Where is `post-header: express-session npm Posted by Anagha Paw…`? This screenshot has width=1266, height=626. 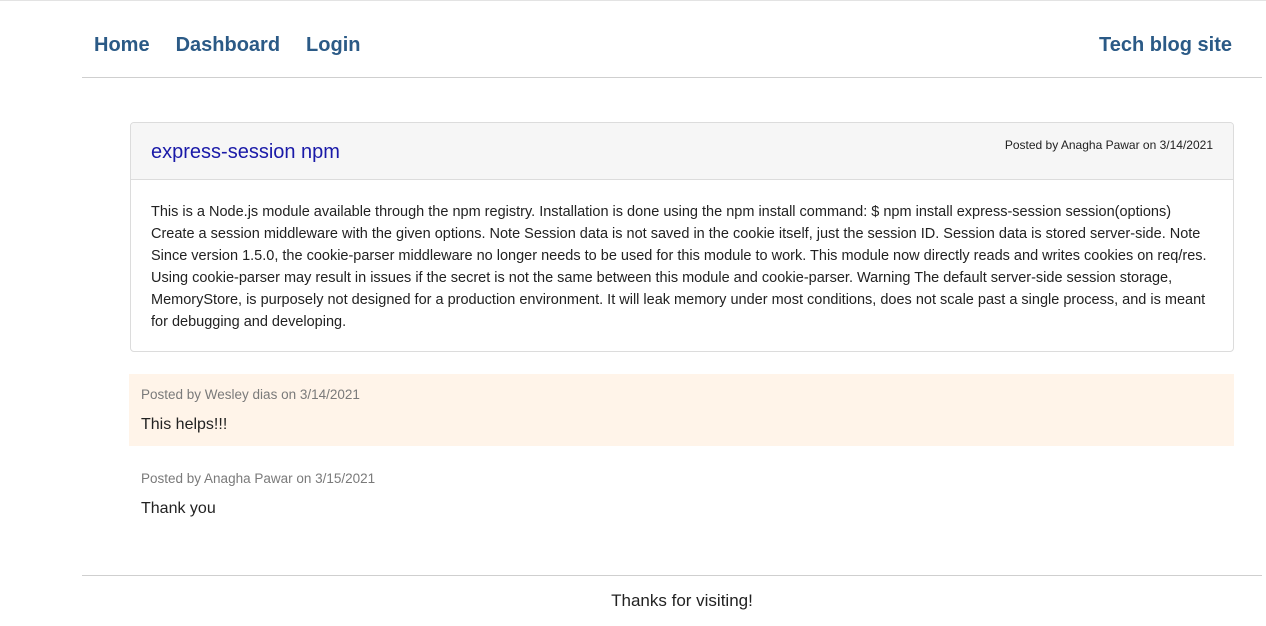 post-header: express-session npm Posted by Anagha Paw… is located at coordinates (682, 151).